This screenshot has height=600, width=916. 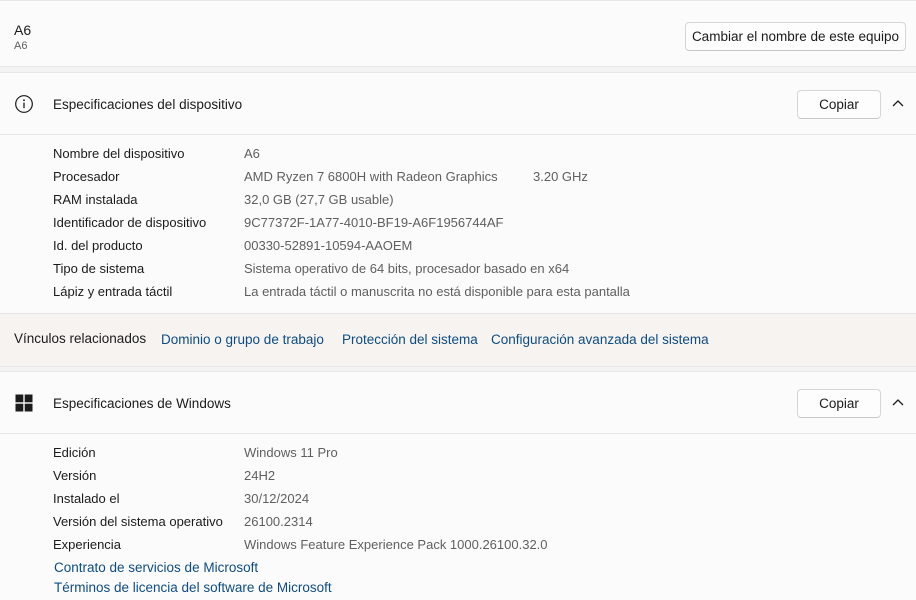 I want to click on spec-row: Edición Windows 11 Pro, so click(x=458, y=455).